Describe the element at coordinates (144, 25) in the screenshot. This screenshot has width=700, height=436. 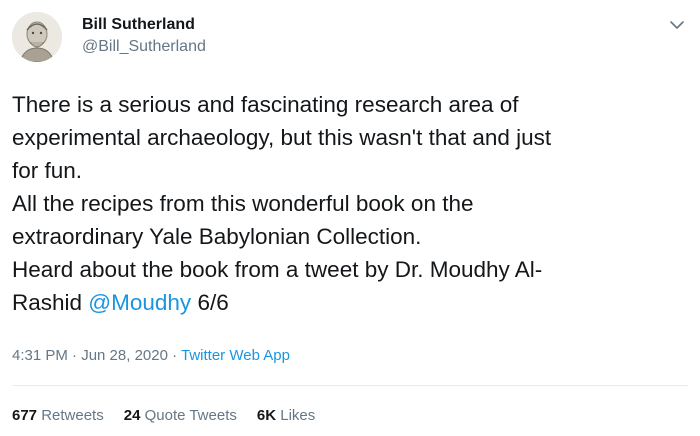
I see `author-display-name: Bill Sutherland` at that location.